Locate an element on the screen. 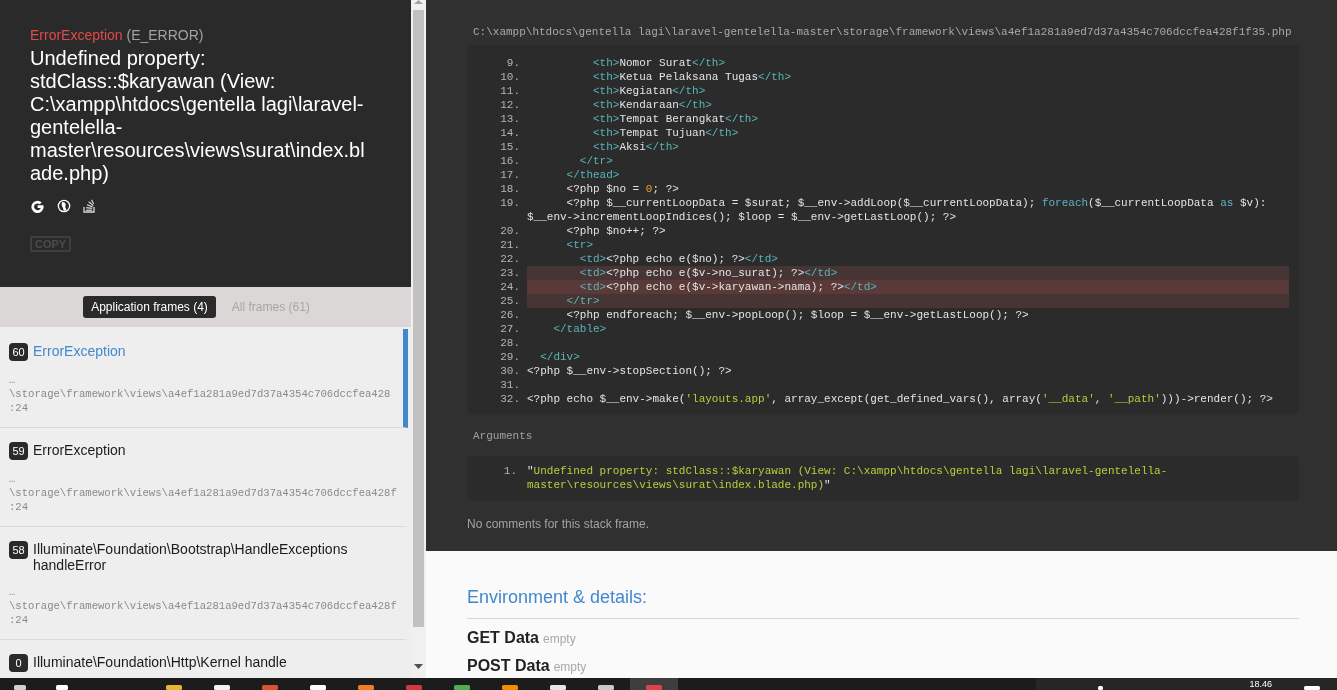 The width and height of the screenshot is (1337, 690). line-number: 25. is located at coordinates (509, 301).